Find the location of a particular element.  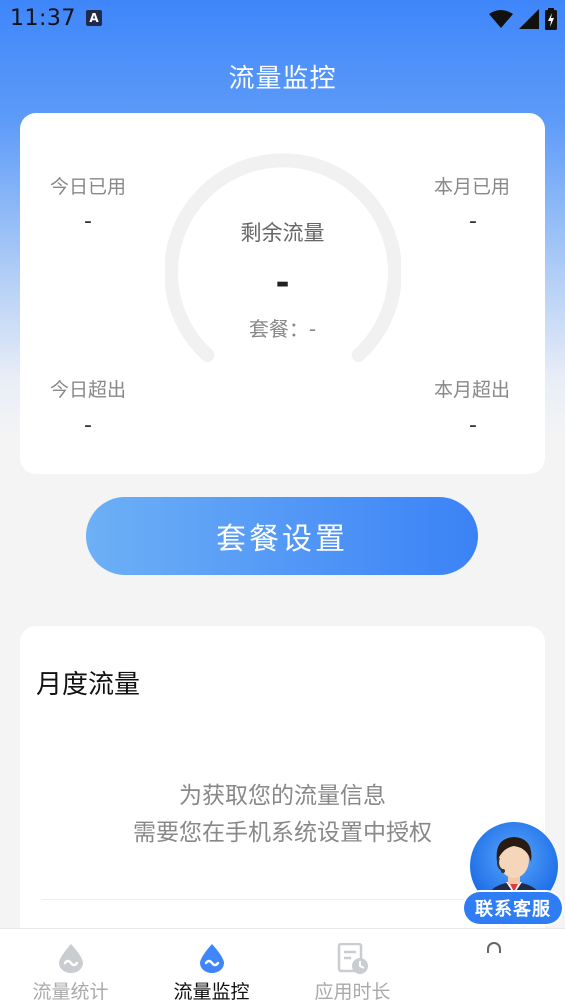

contact-support-label: 联系客服 is located at coordinates (513, 908).